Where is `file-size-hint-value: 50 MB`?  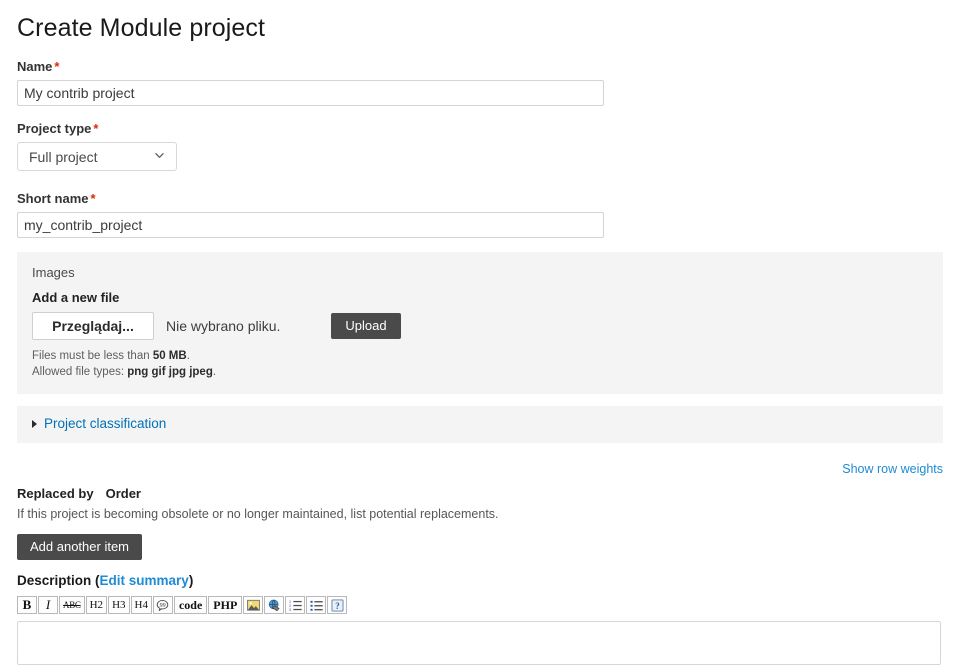 file-size-hint-value: 50 MB is located at coordinates (169, 356).